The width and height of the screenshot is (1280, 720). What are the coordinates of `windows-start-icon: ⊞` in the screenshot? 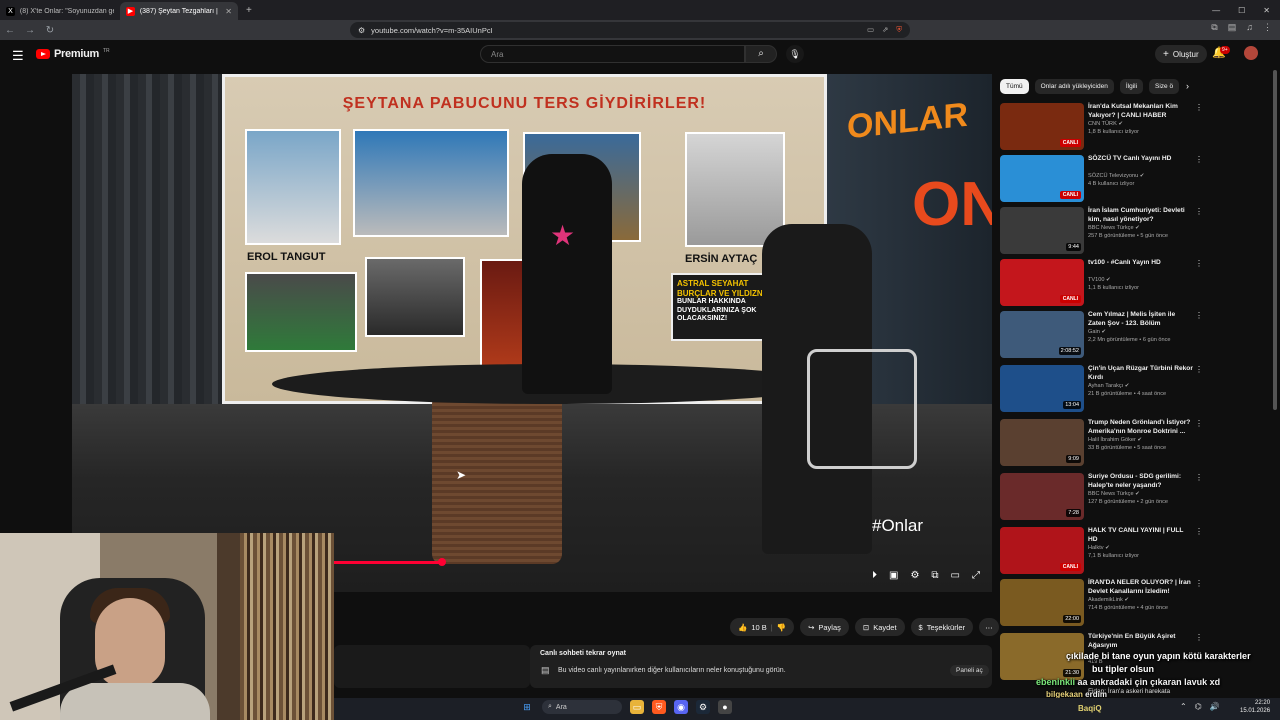 It's located at (527, 707).